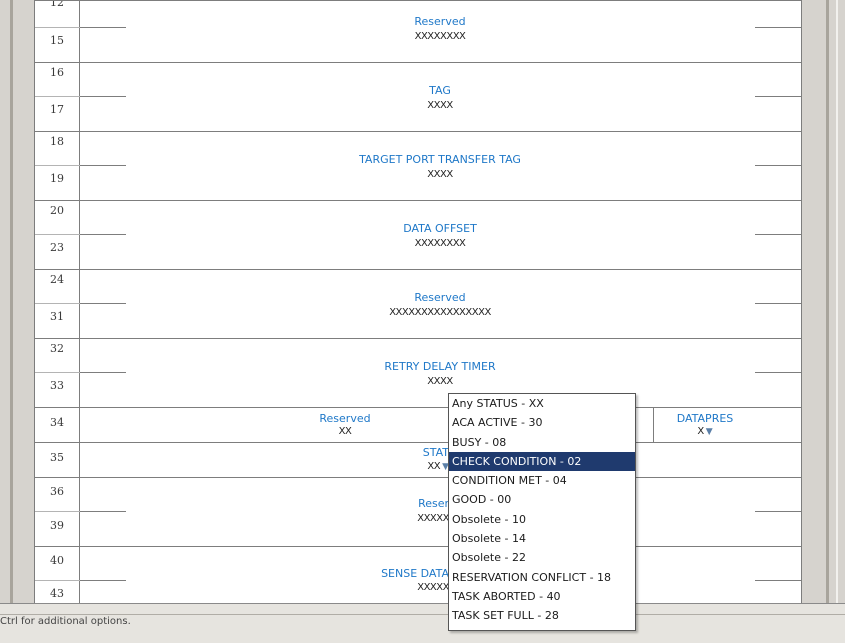 This screenshot has height=643, width=845. I want to click on dropdown-option: Obsolete - 22, so click(542, 557).